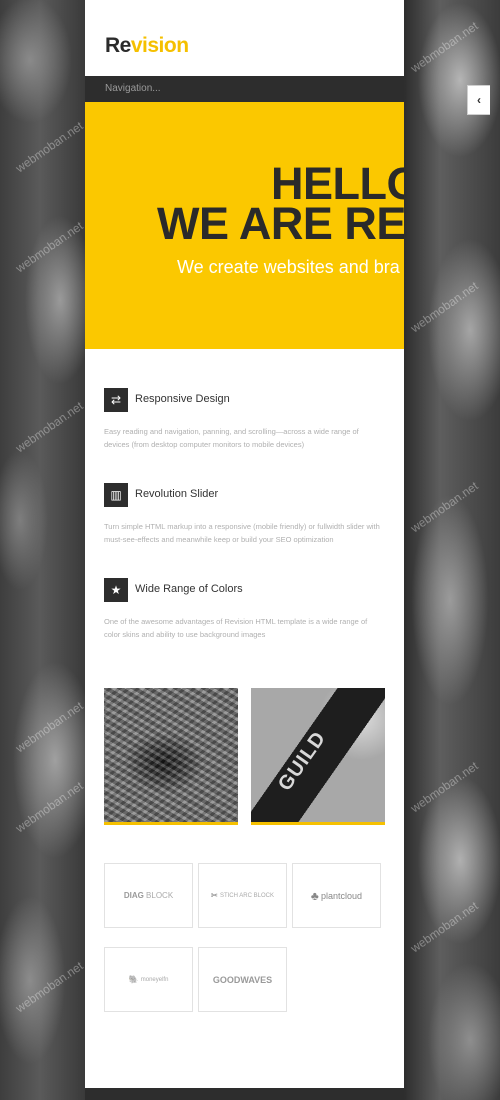  I want to click on feature-title: Responsive Design, so click(182, 399).